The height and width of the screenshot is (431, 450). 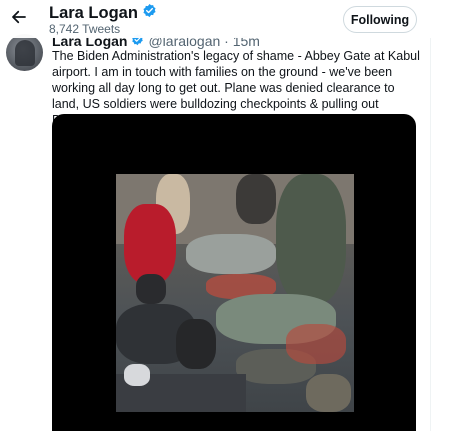 I want to click on verified-badge-icon, so click(x=149, y=13).